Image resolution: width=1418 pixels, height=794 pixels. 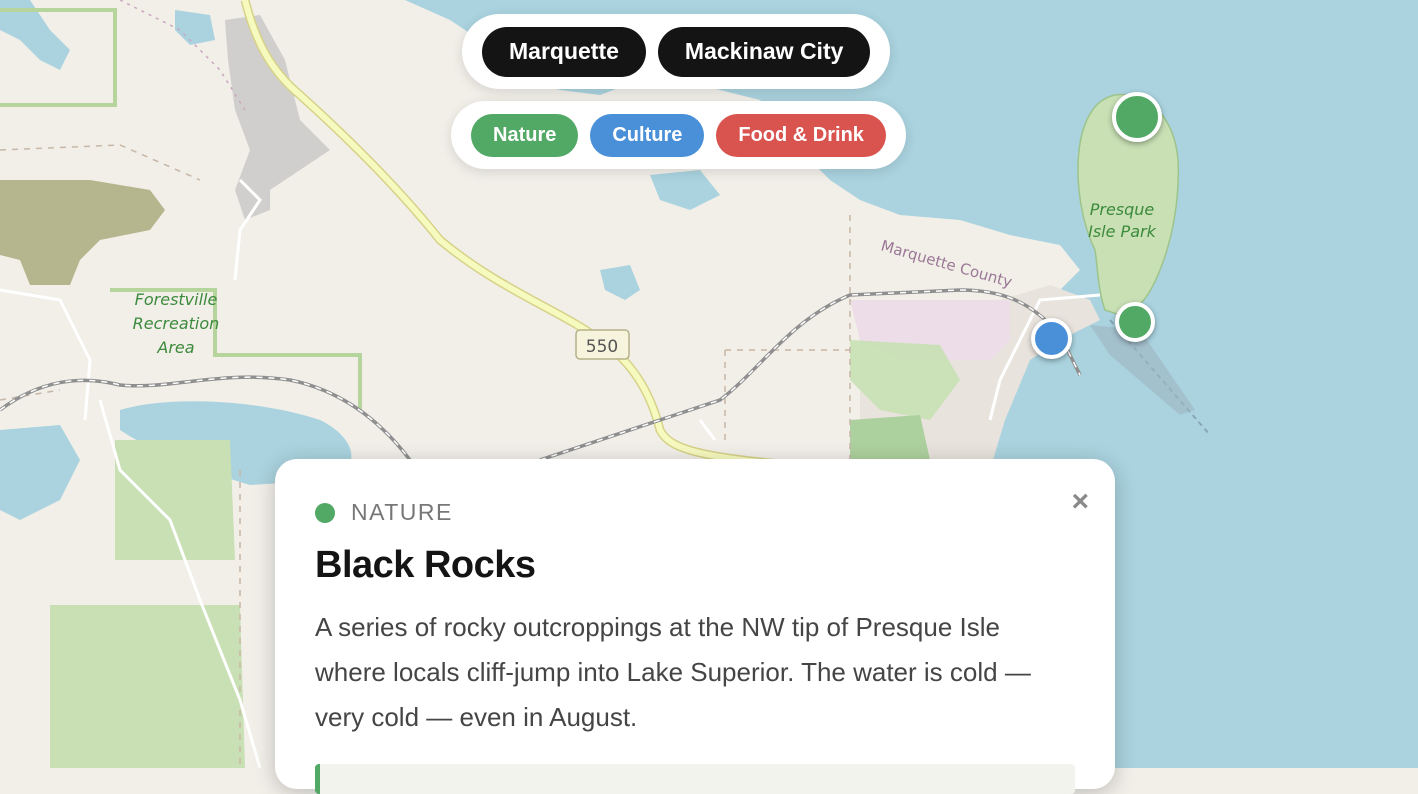 What do you see at coordinates (176, 299) in the screenshot?
I see `label-forestville: Forestville` at bounding box center [176, 299].